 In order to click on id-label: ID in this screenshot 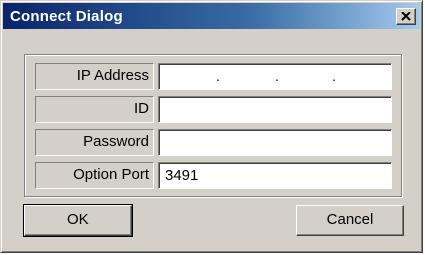, I will do `click(94, 109)`.